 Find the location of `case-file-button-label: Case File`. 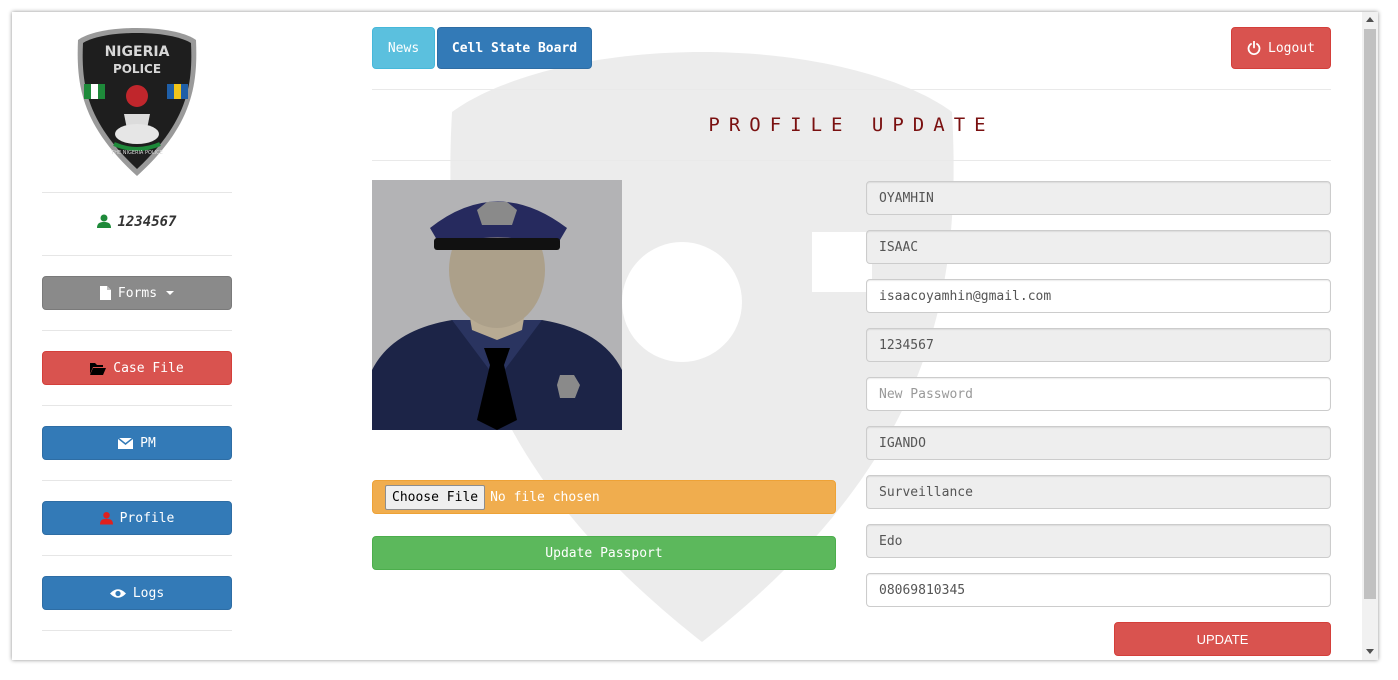

case-file-button-label: Case File is located at coordinates (148, 368).